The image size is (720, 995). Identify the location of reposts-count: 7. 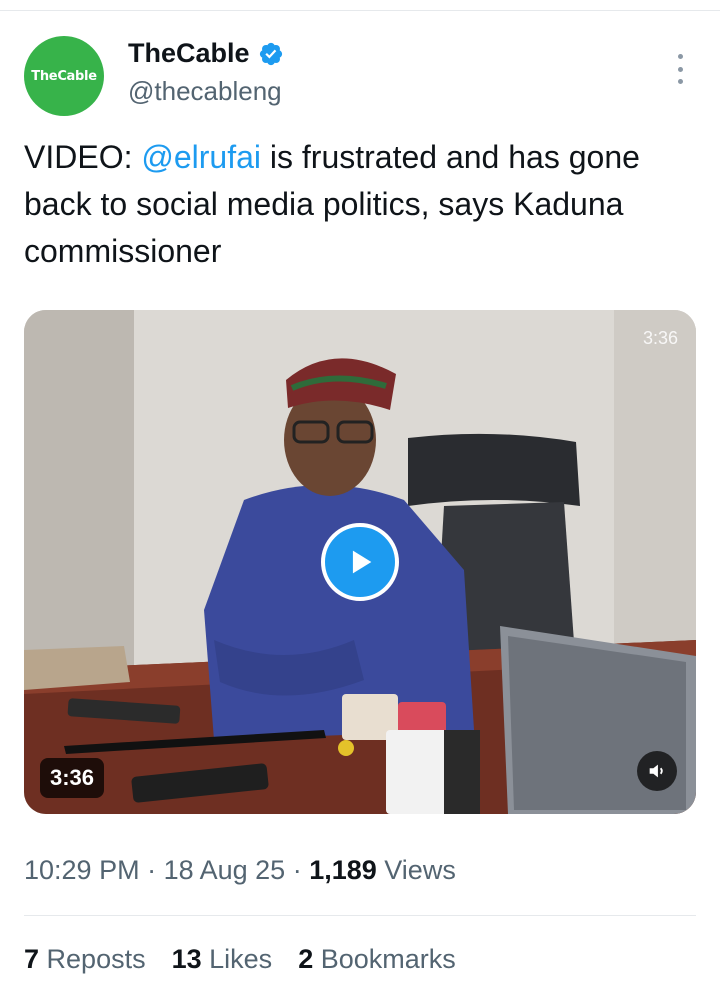
(32, 959).